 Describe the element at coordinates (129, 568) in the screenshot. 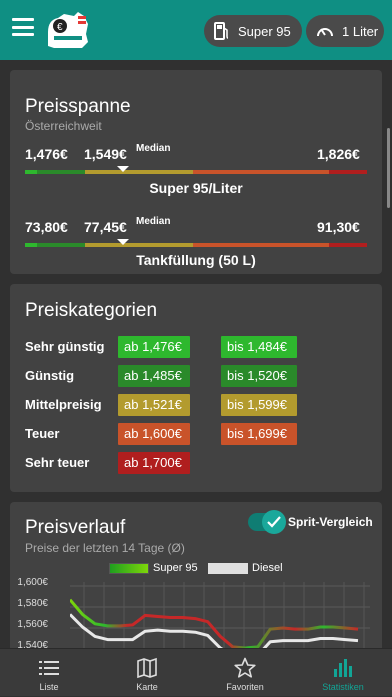

I see `legend-swatch-super` at that location.